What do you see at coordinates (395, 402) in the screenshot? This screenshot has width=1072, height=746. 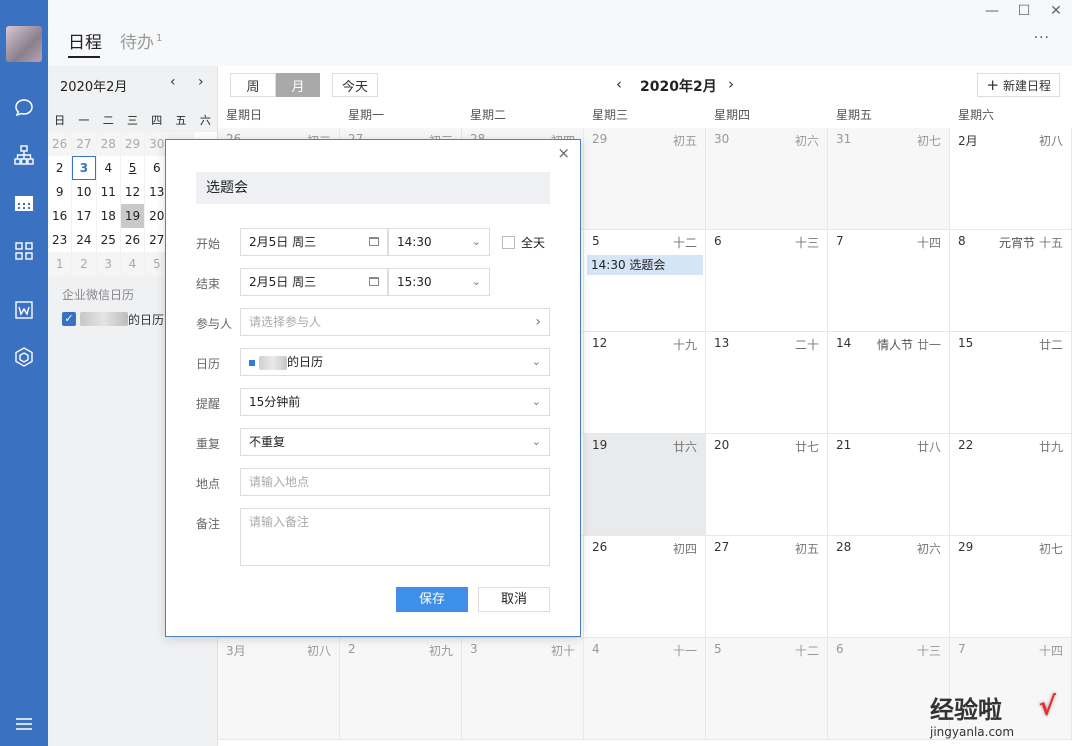 I see `reminder-select: 15分钟前 ⌄` at bounding box center [395, 402].